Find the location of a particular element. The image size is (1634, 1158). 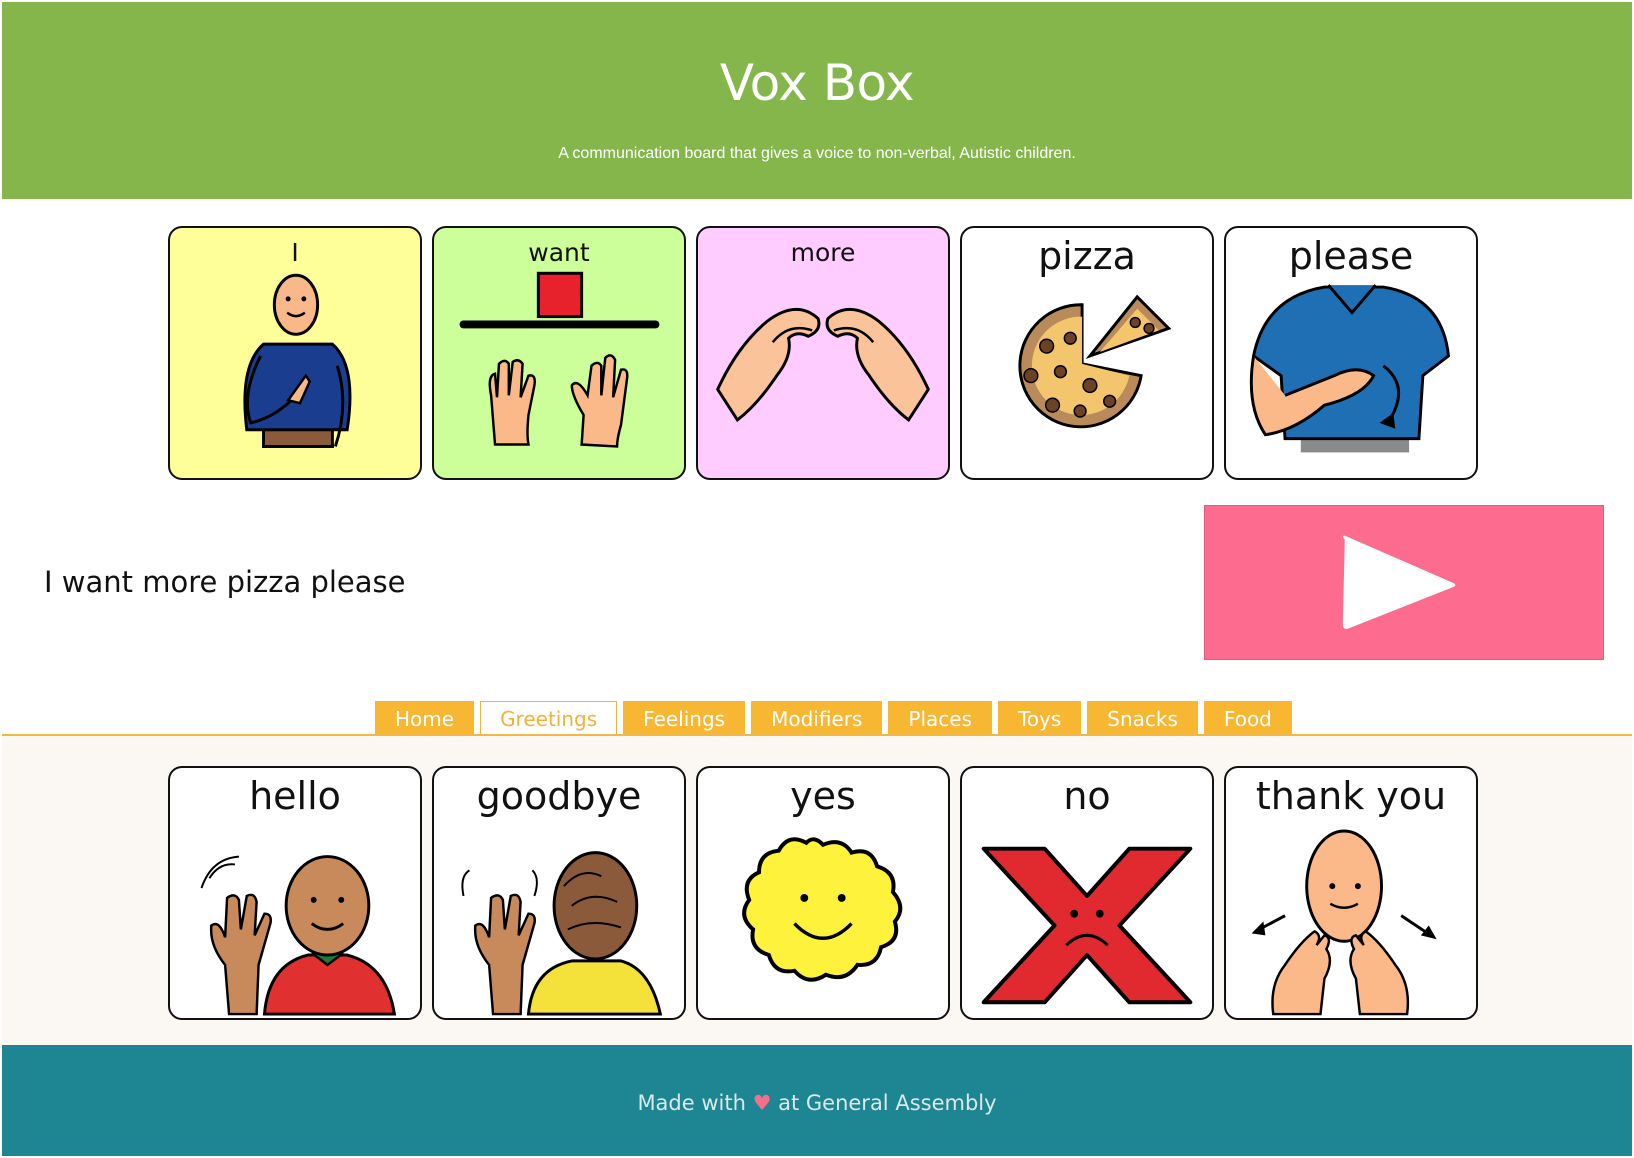

hands-reaching-box-icon is located at coordinates (559, 359).